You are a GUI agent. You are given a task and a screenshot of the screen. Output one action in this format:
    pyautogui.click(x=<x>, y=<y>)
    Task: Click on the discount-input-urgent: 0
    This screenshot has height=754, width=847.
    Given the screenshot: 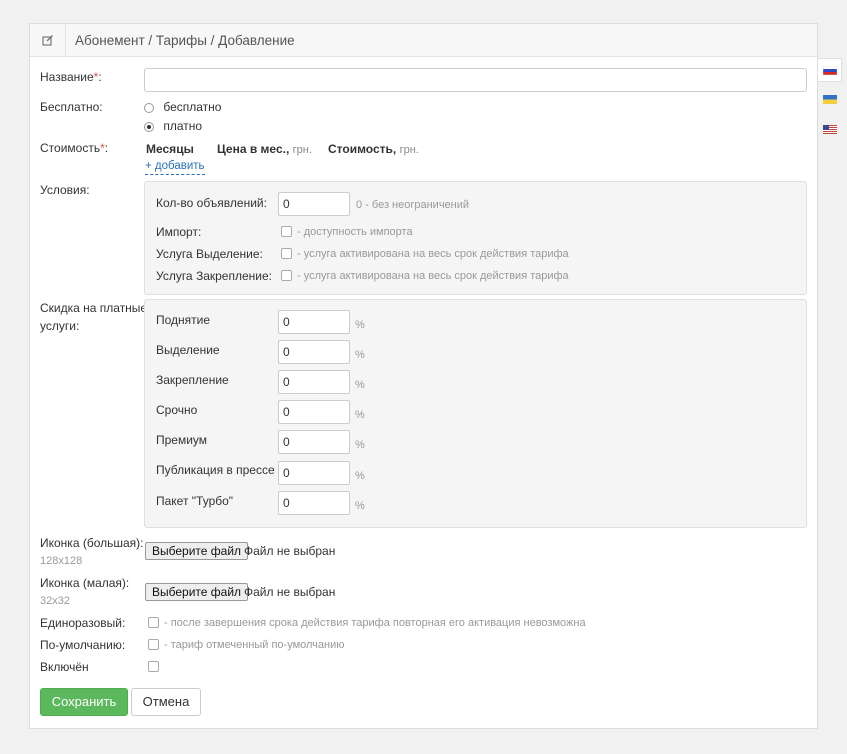 What is the action you would take?
    pyautogui.click(x=314, y=412)
    